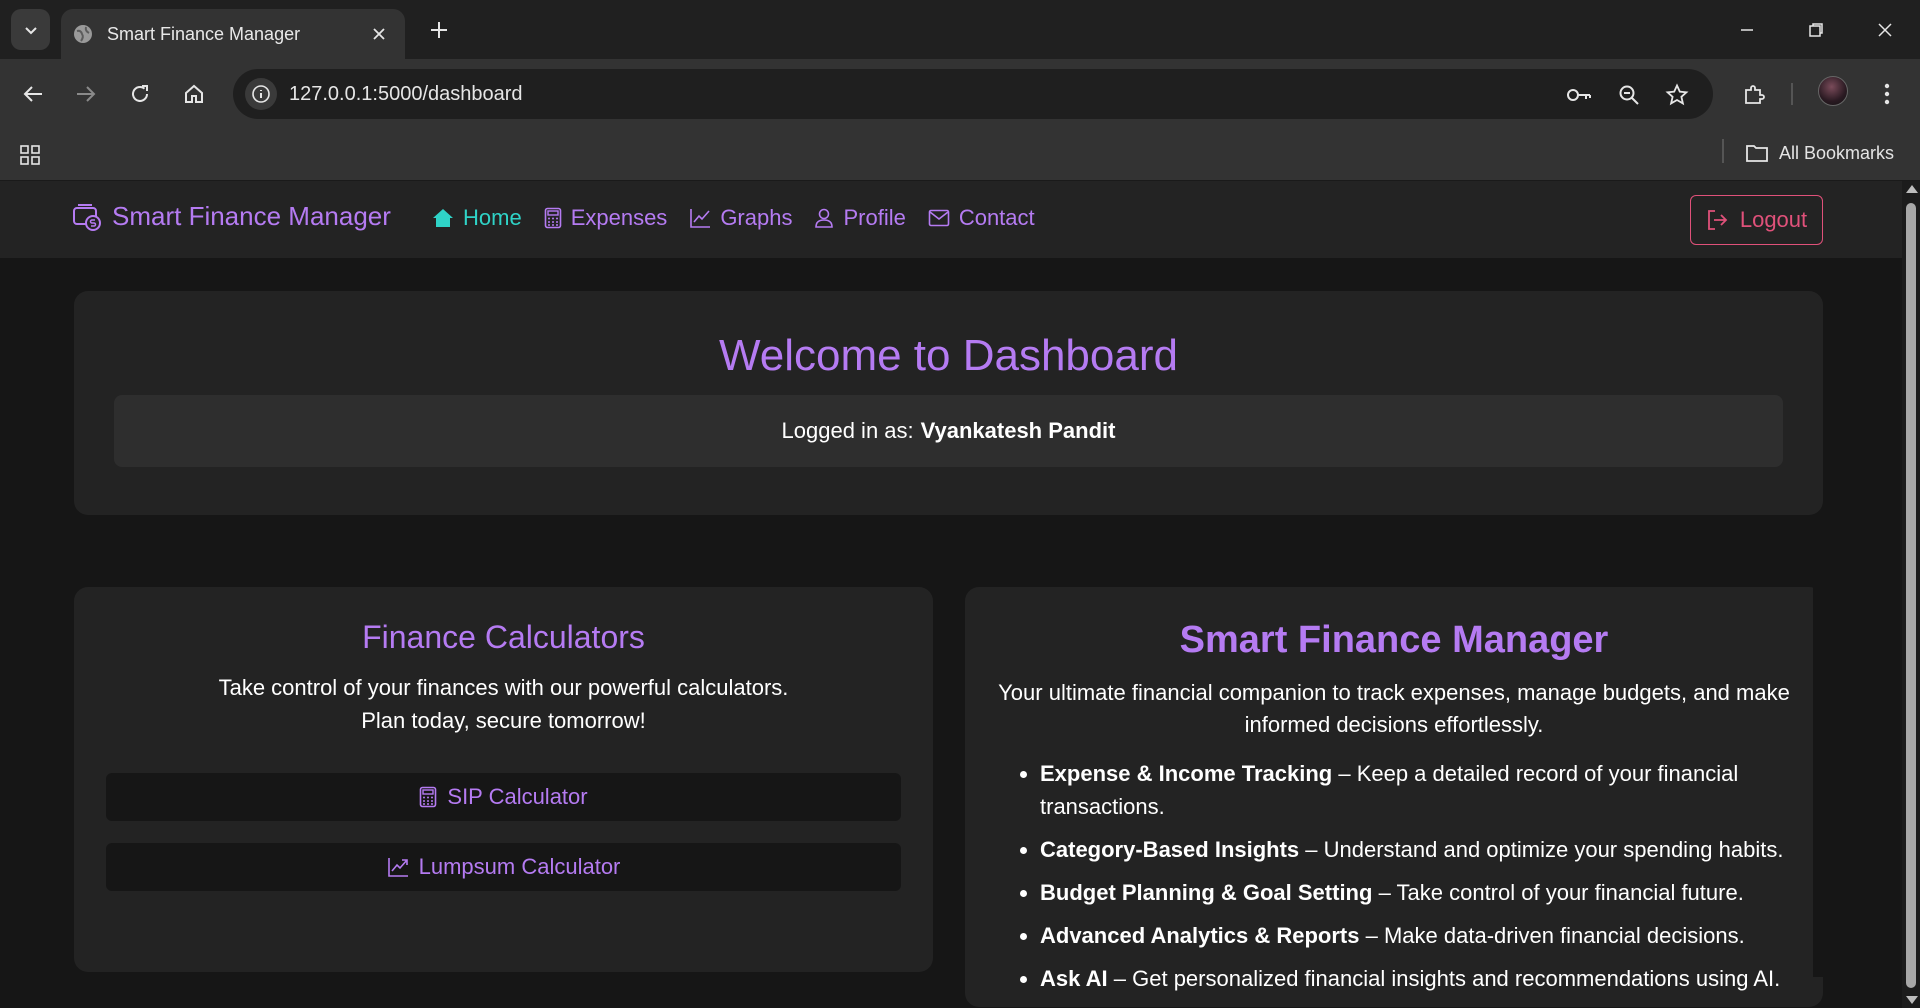  I want to click on logged-in-label: Logged in as:, so click(847, 430).